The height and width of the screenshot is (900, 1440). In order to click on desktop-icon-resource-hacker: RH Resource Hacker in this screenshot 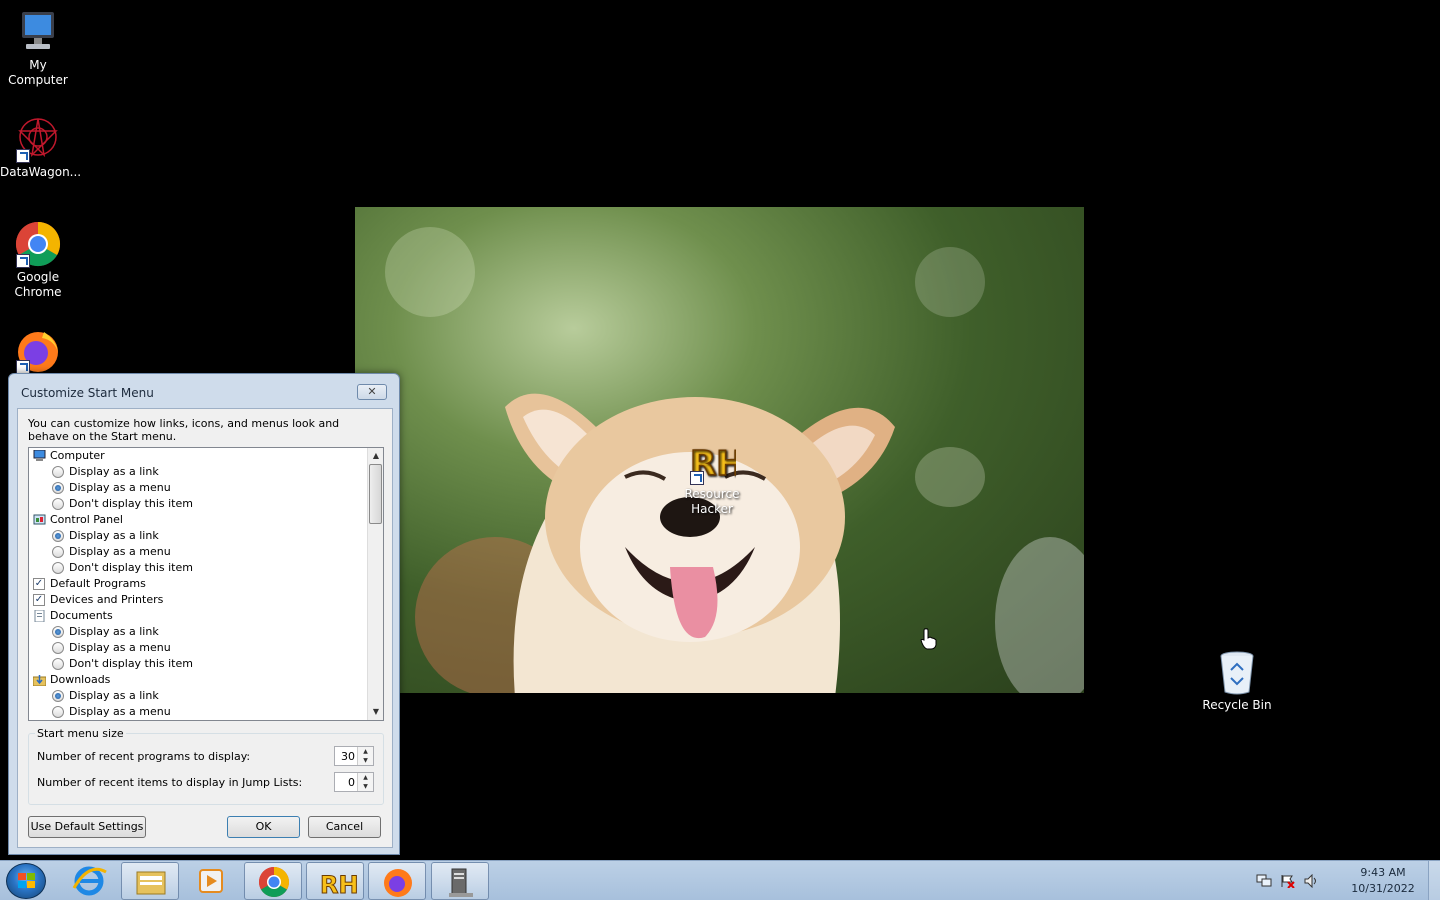, I will do `click(712, 477)`.